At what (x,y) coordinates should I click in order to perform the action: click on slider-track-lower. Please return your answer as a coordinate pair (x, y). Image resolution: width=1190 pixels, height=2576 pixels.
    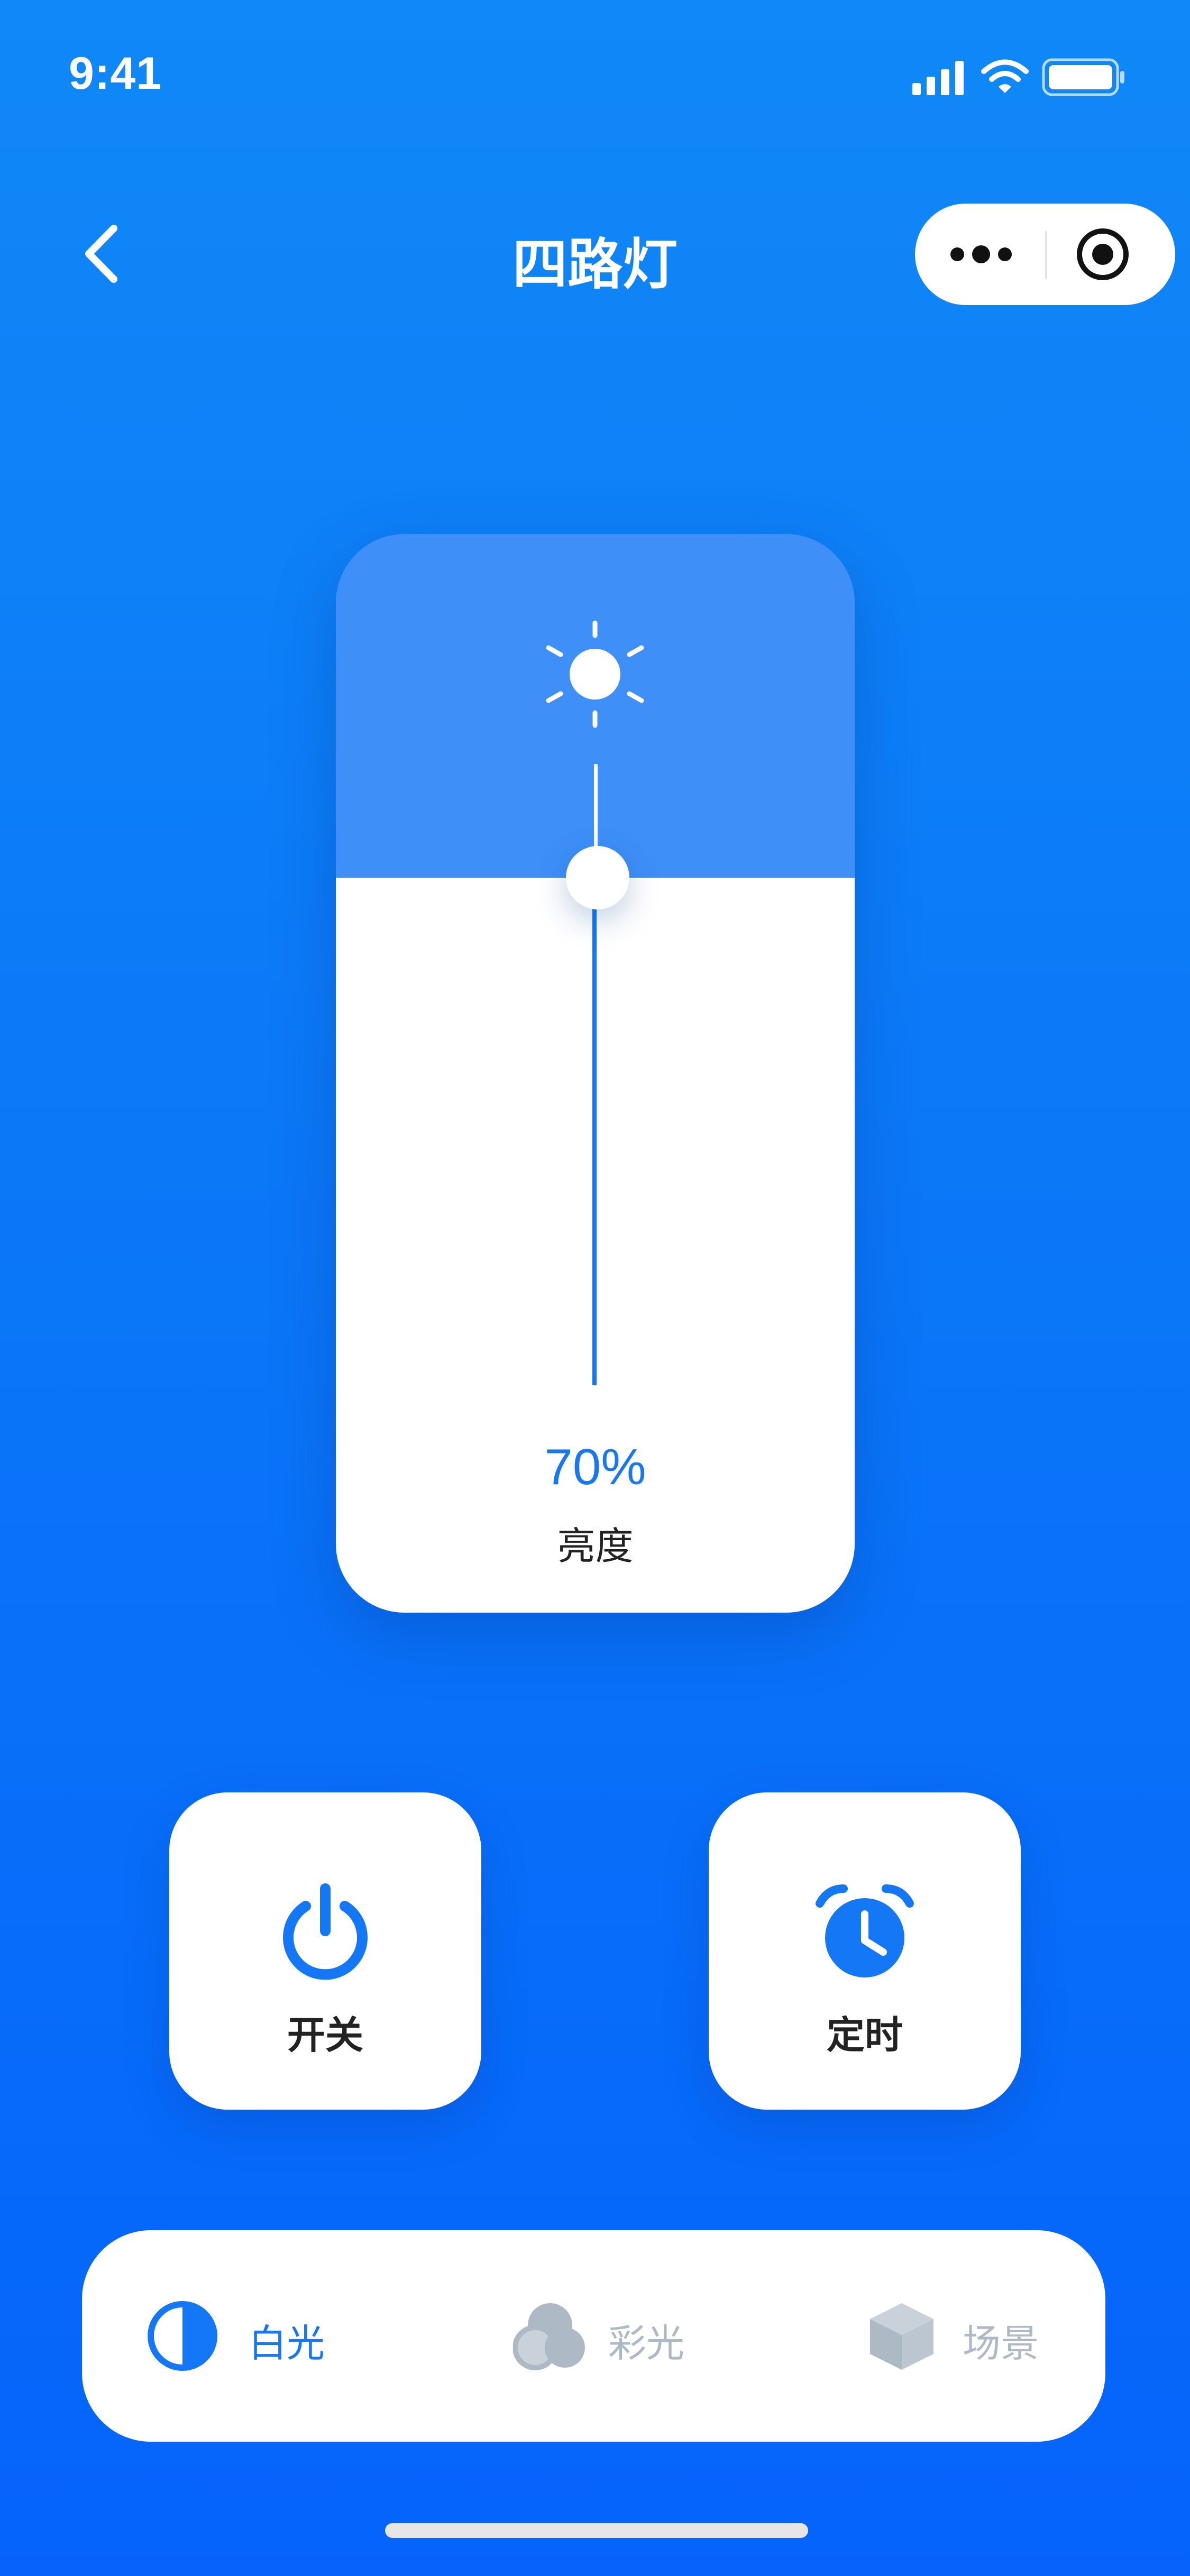
    Looking at the image, I should click on (594, 1142).